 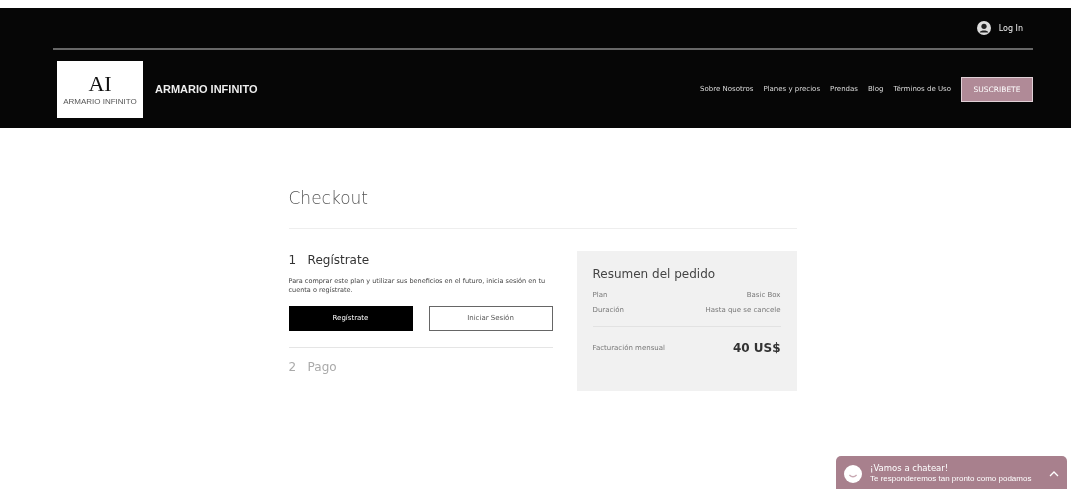 What do you see at coordinates (756, 348) in the screenshot?
I see `total-price: 40 US$` at bounding box center [756, 348].